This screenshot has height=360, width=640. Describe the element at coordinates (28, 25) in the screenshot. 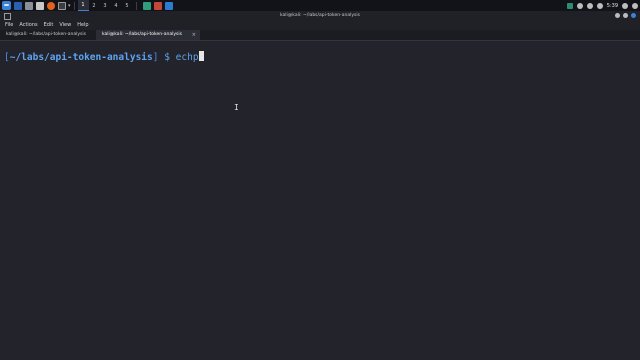

I see `menu-actions: Actions` at that location.